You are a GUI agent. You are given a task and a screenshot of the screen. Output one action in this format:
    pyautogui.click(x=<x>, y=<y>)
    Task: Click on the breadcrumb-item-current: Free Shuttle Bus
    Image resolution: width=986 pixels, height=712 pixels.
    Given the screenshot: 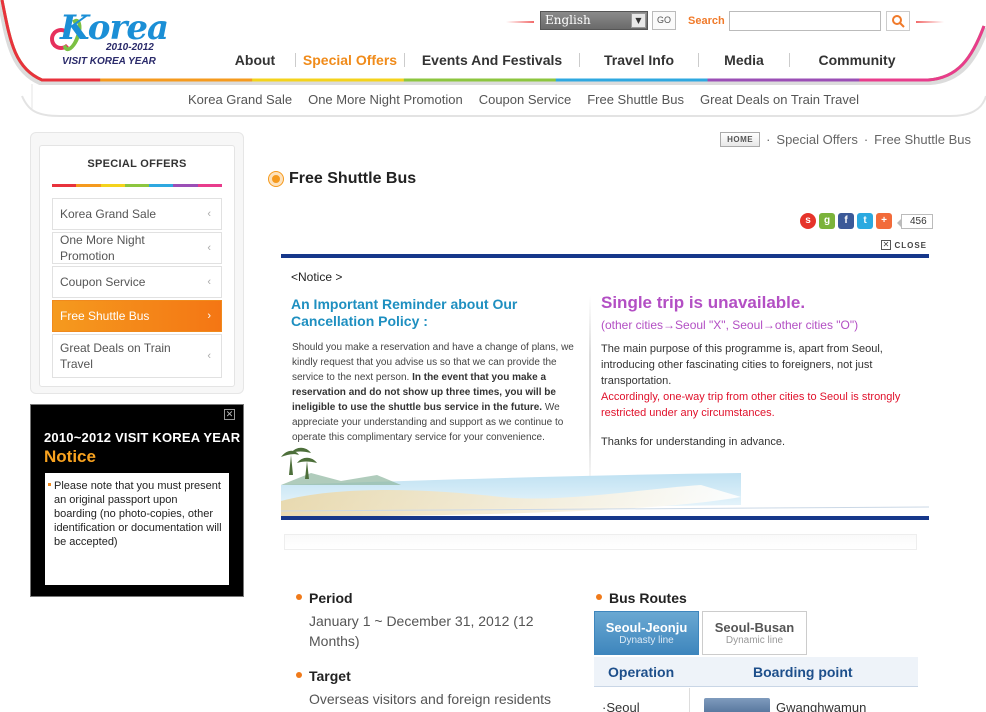 What is the action you would take?
    pyautogui.click(x=922, y=139)
    